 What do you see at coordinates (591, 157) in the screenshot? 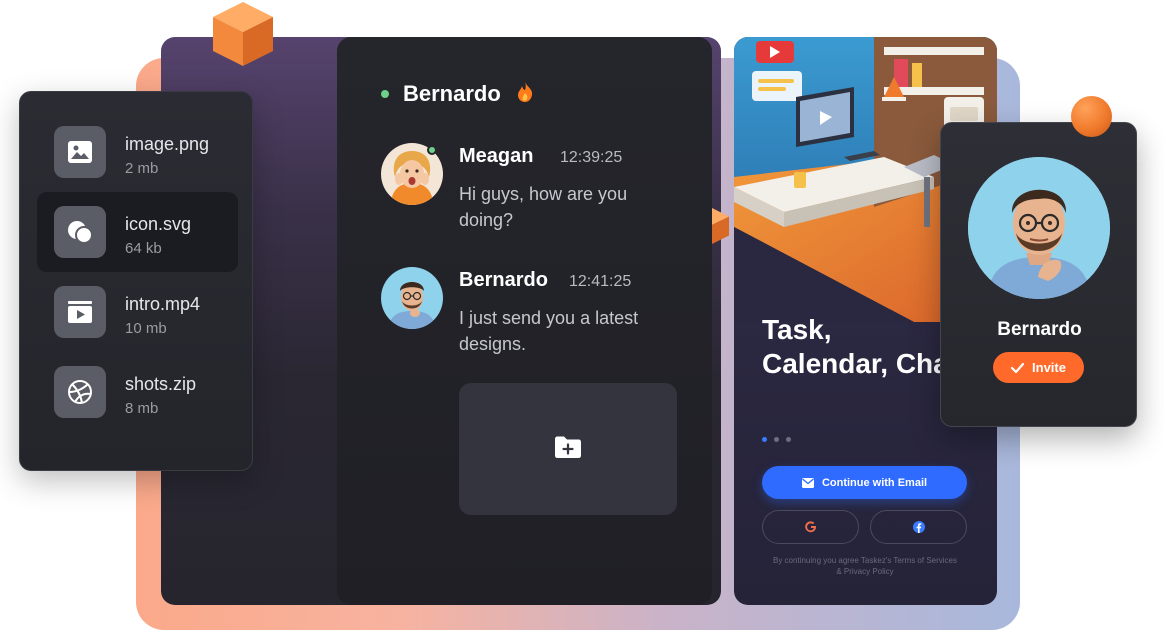
I see `message-time: 12:39:25` at bounding box center [591, 157].